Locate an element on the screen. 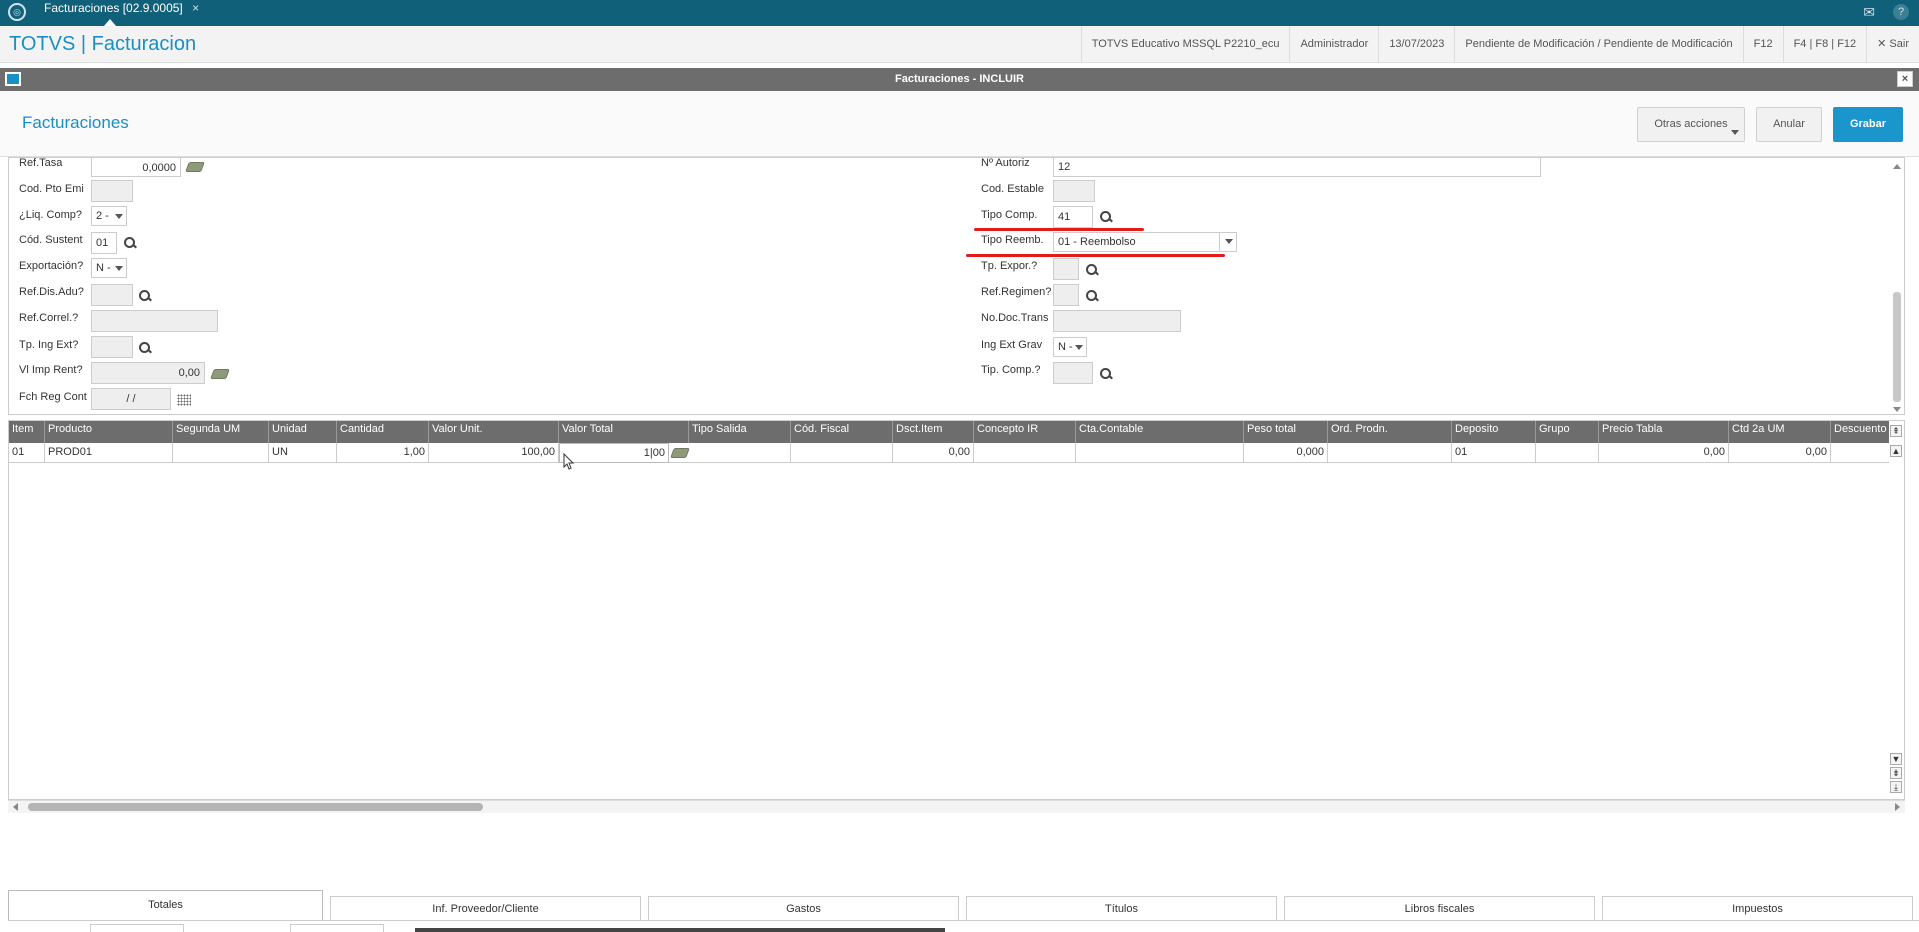 The width and height of the screenshot is (1919, 932). scroll-down-icon: ▼ is located at coordinates (1896, 759).